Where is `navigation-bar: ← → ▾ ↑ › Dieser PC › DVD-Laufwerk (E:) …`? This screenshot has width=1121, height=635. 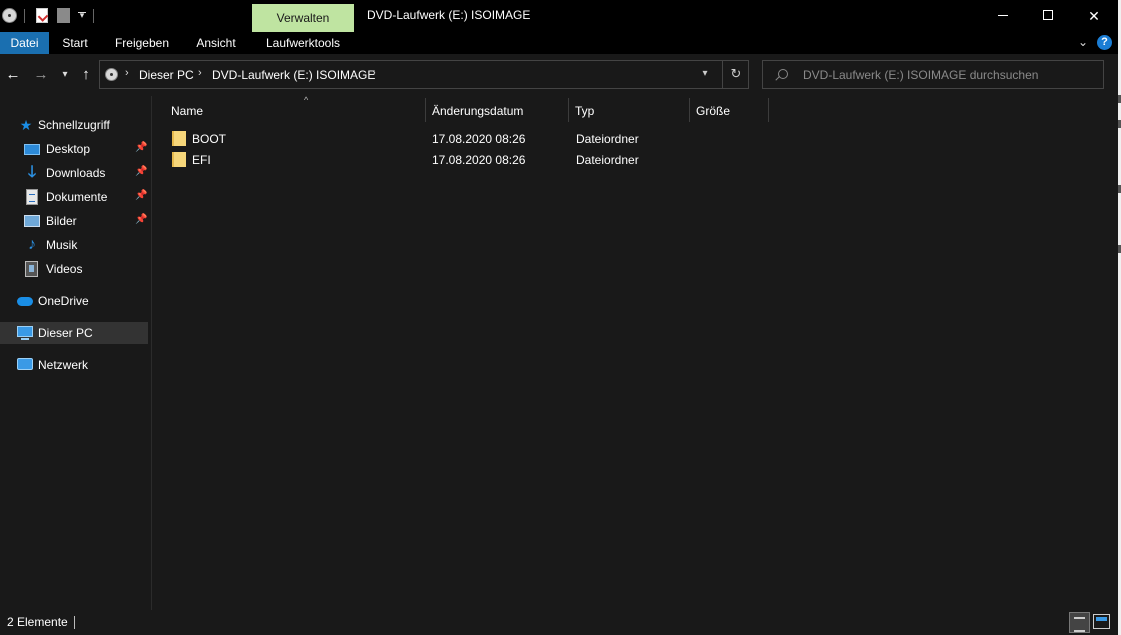 navigation-bar: ← → ▾ ↑ › Dieser PC › DVD-Laufwerk (E:) … is located at coordinates (559, 75).